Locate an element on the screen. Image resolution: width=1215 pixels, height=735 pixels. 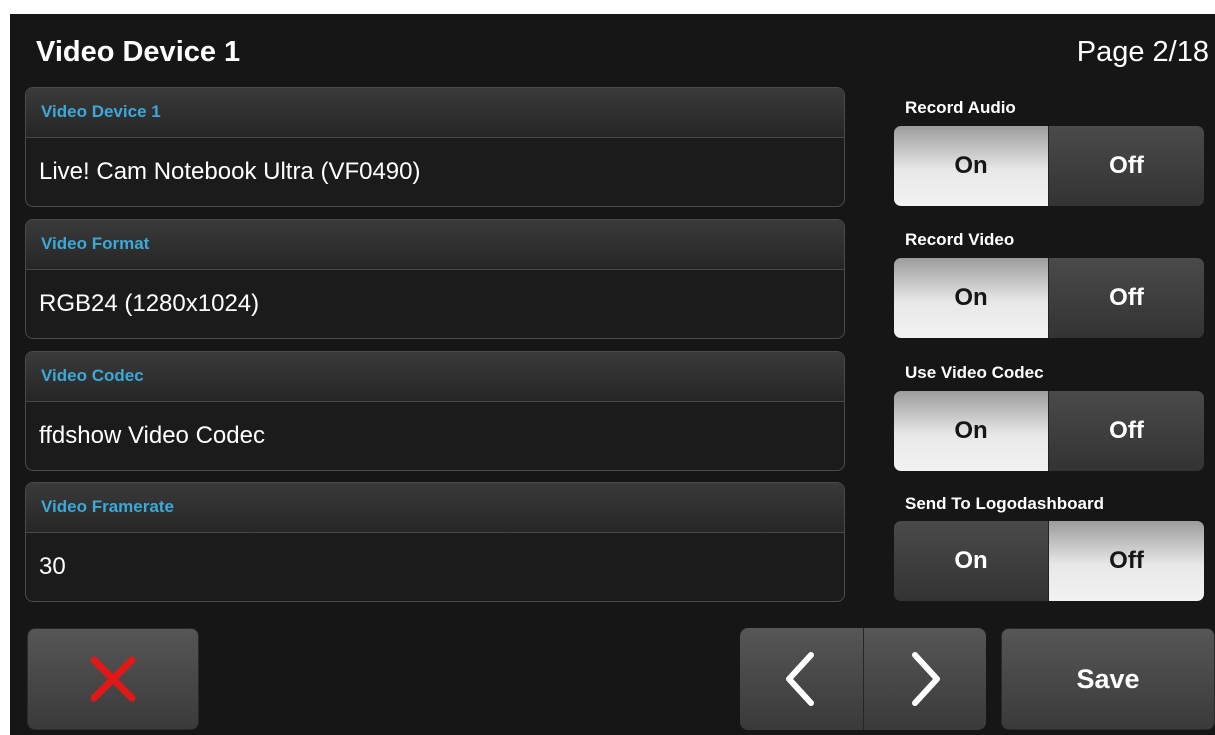
previous-page-button is located at coordinates (802, 679).